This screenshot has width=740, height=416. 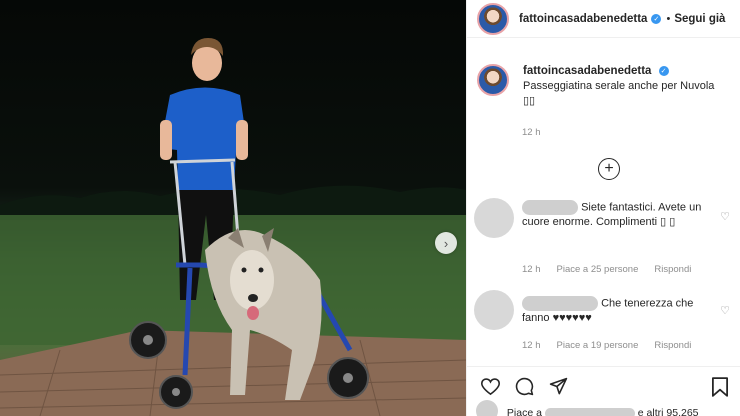 What do you see at coordinates (587, 71) in the screenshot?
I see `caption-username: fattoincasadabenedetta` at bounding box center [587, 71].